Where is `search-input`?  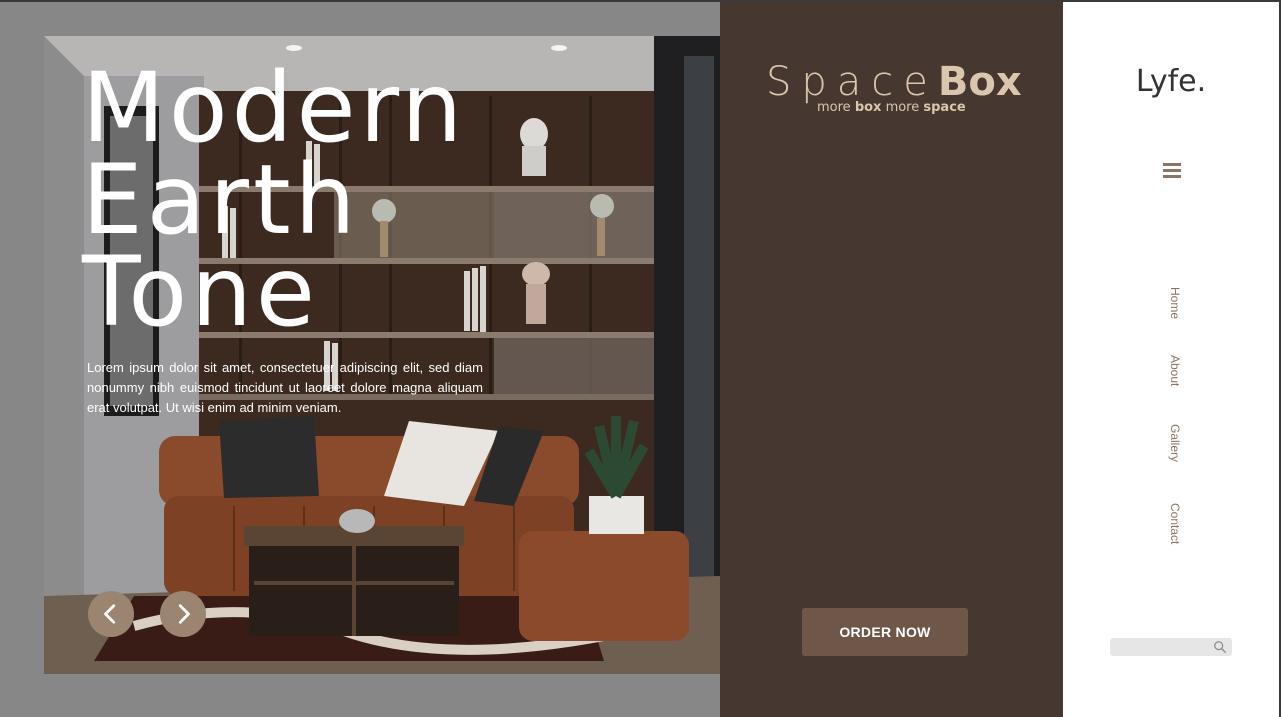 search-input is located at coordinates (1162, 647).